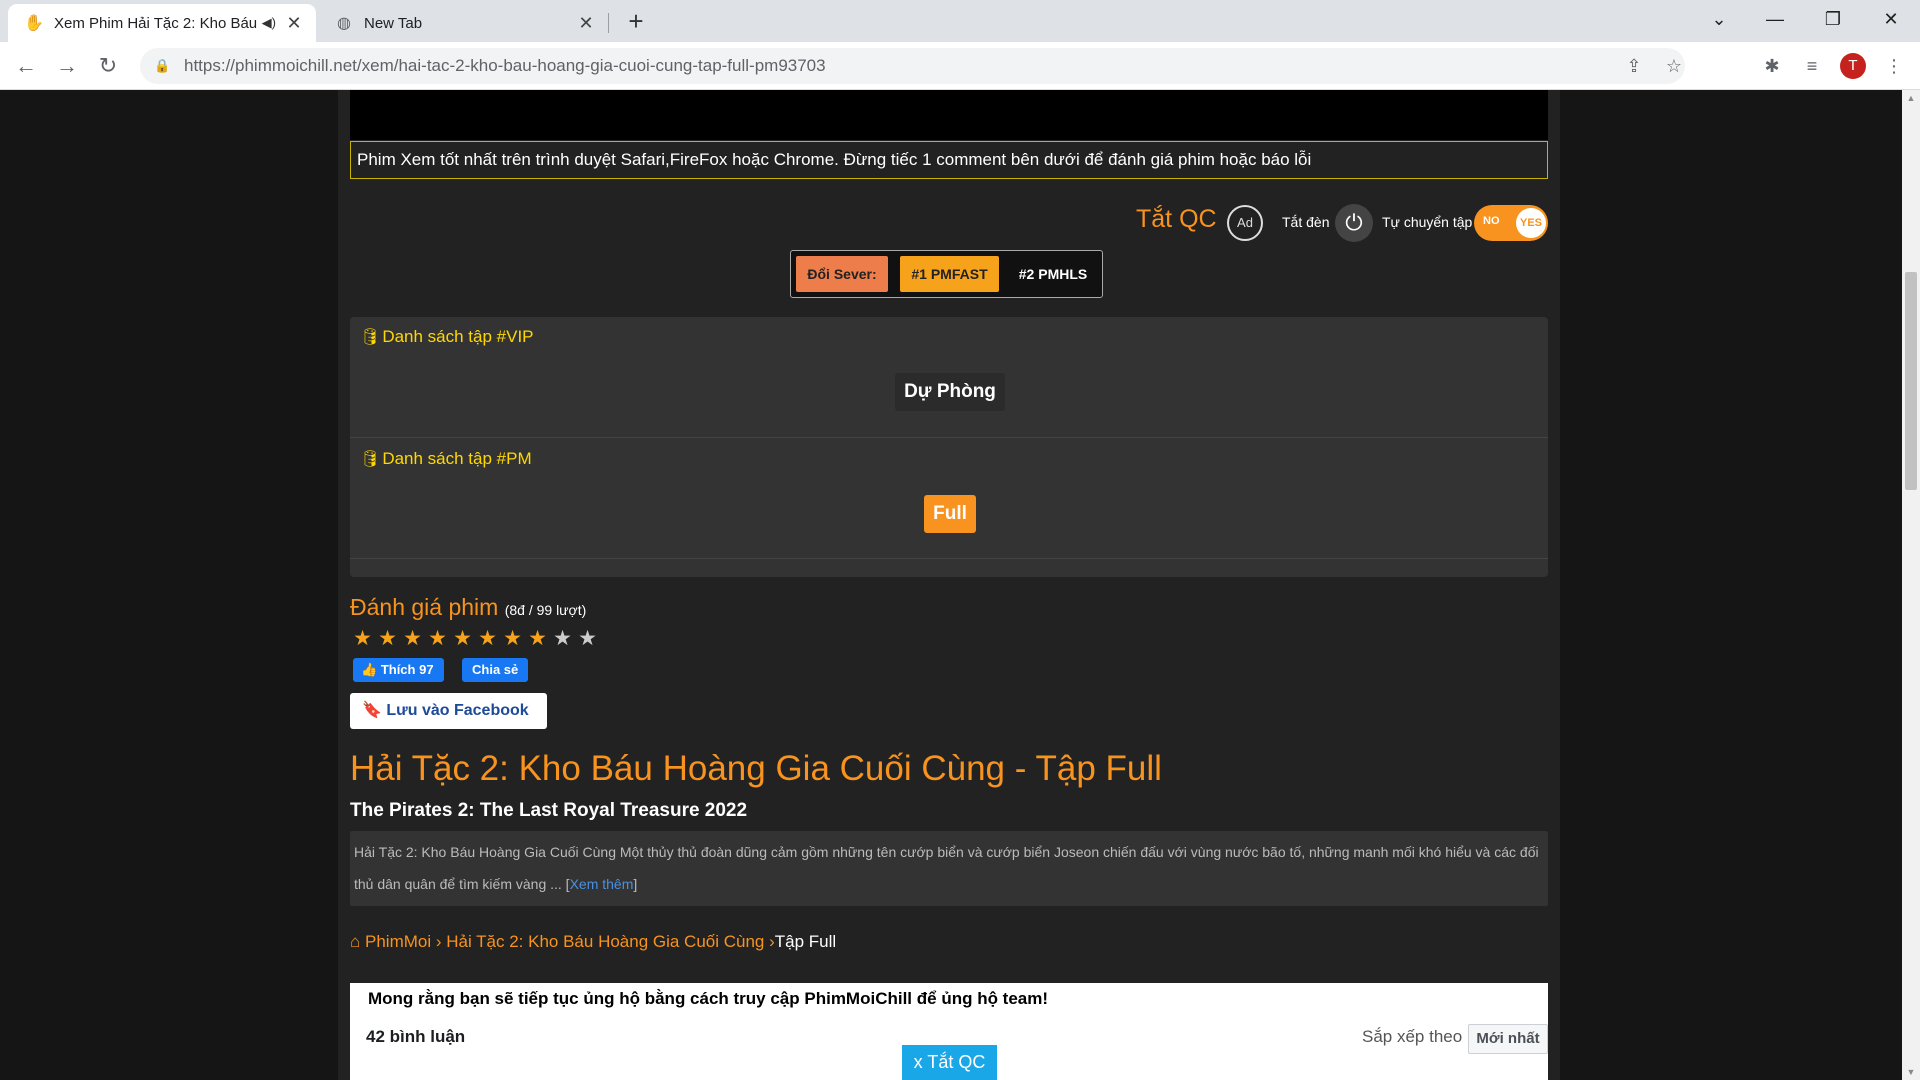 The image size is (1920, 1080). Describe the element at coordinates (495, 670) in the screenshot. I see `facebook-share-button: Chia sẻ` at that location.